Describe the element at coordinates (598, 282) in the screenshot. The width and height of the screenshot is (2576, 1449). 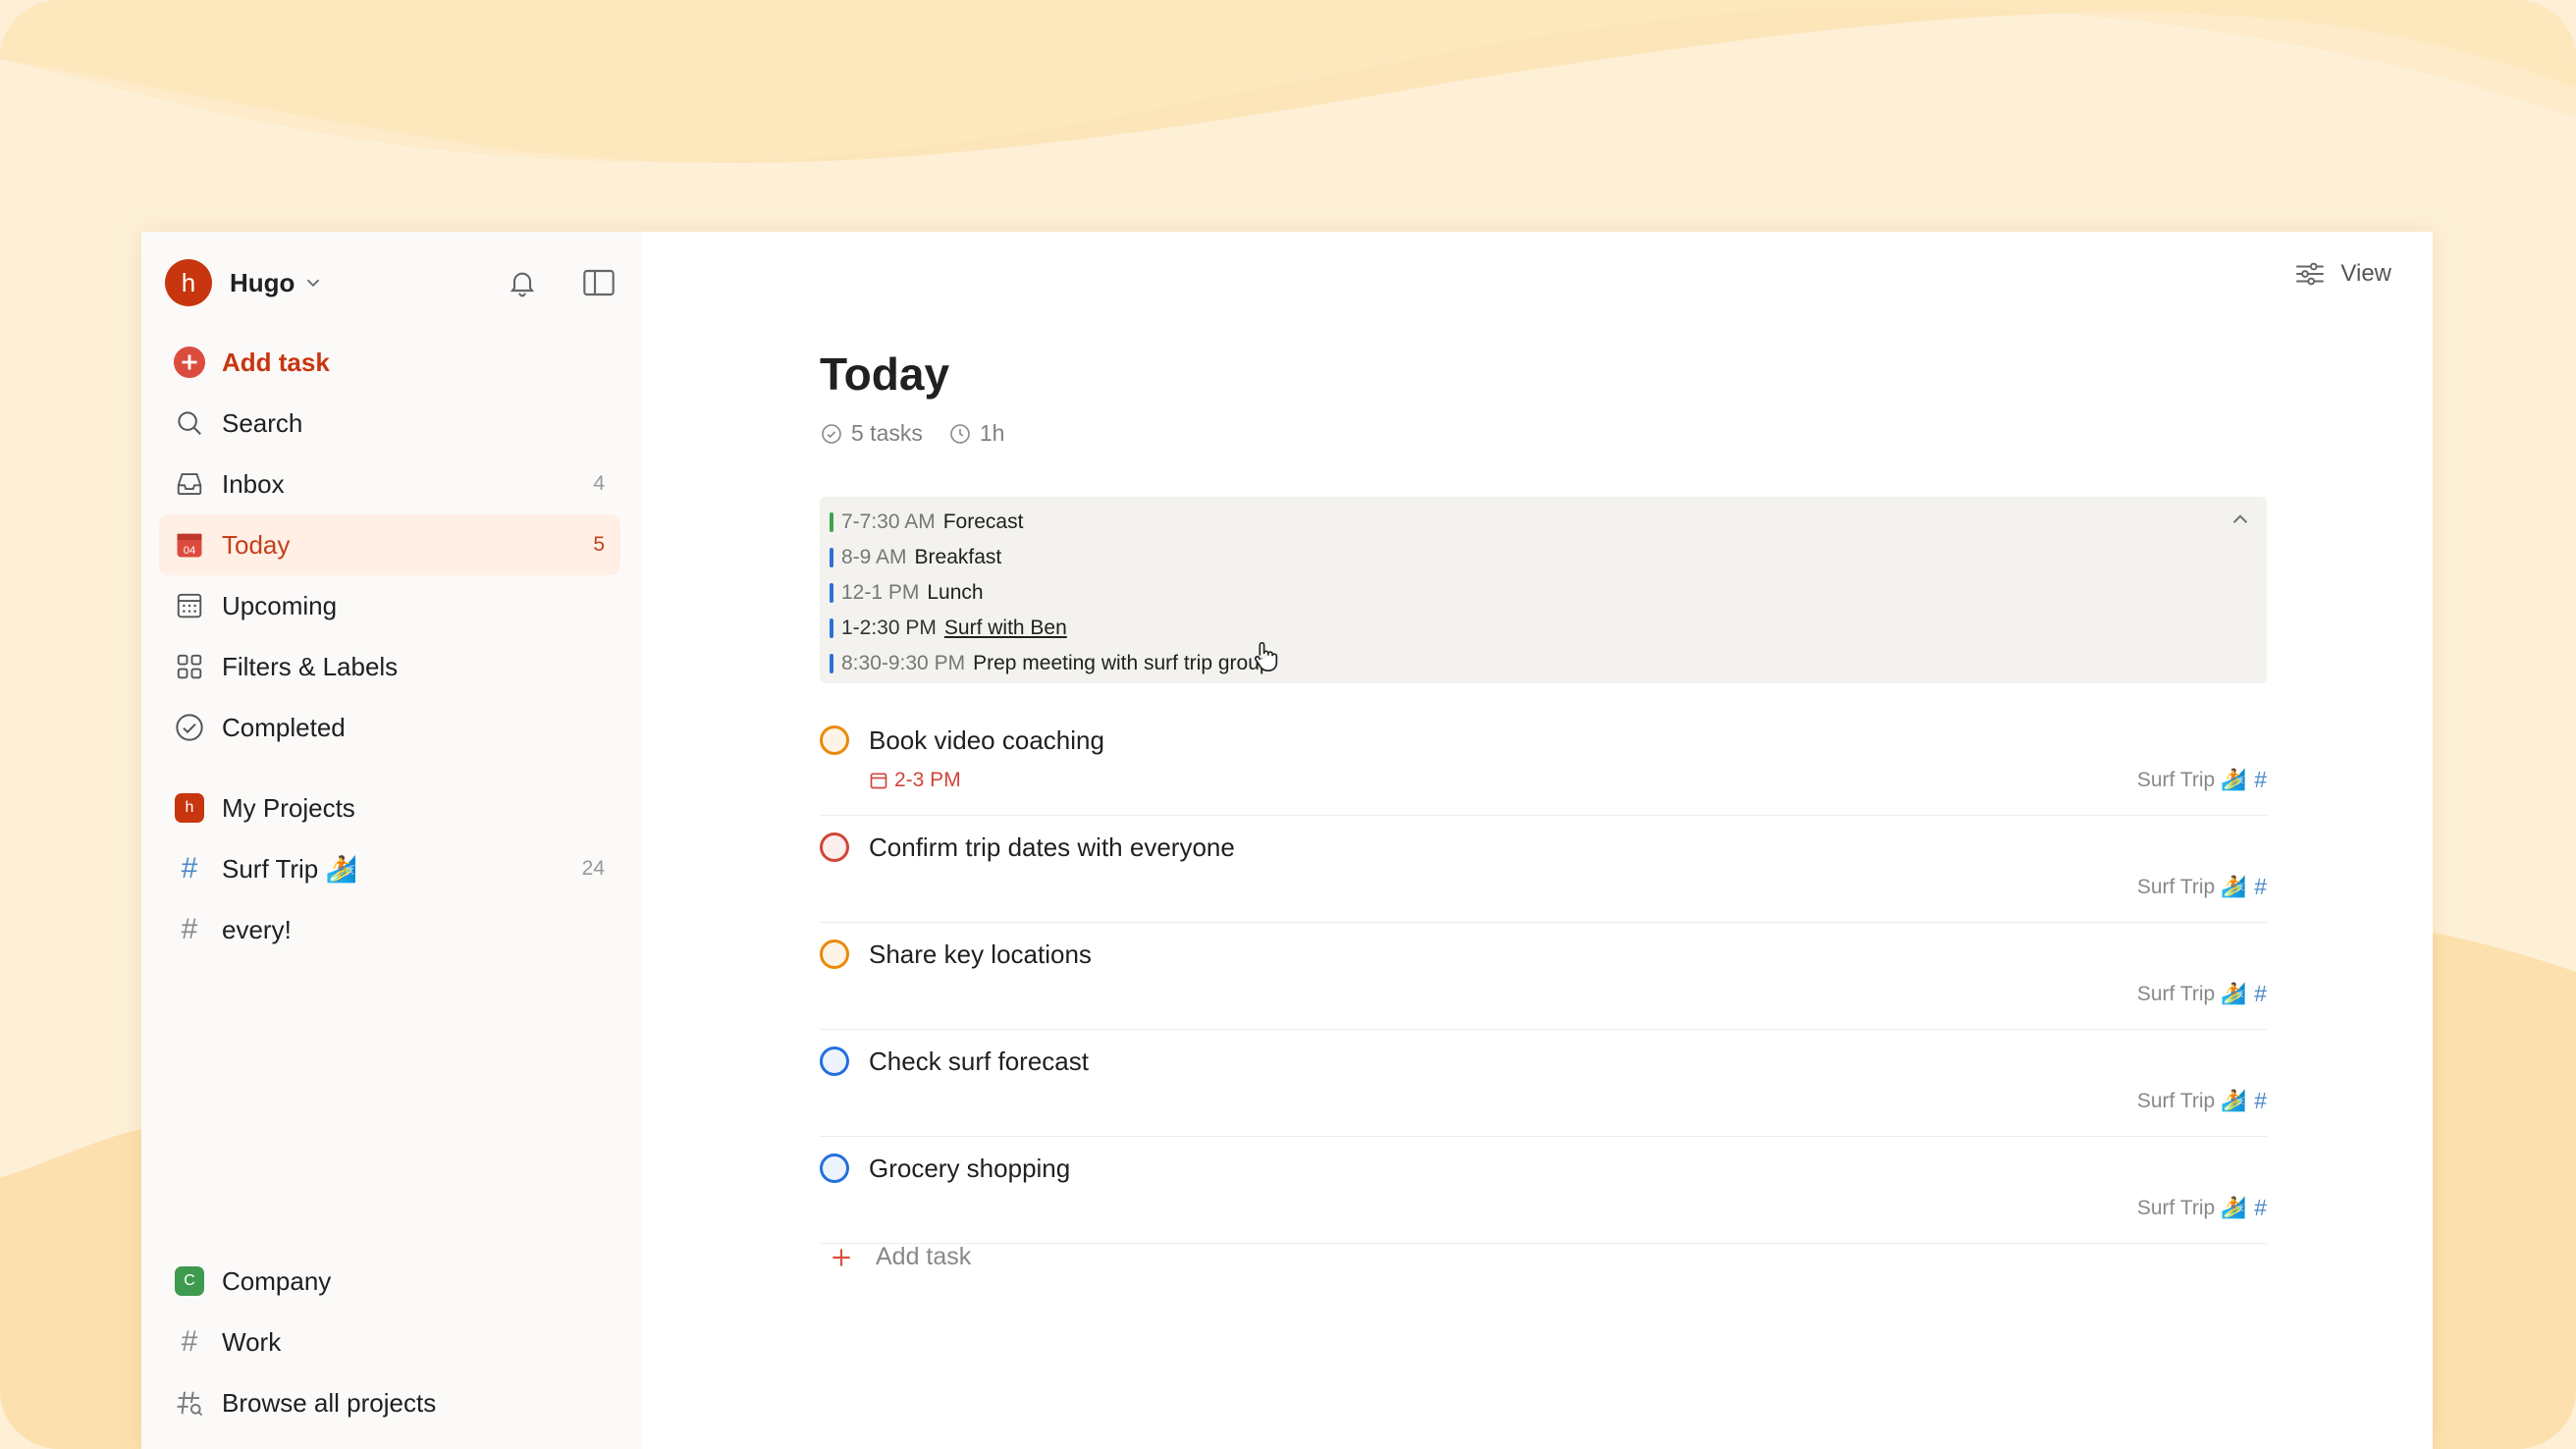
I see `sidebar-toggle-icon` at that location.